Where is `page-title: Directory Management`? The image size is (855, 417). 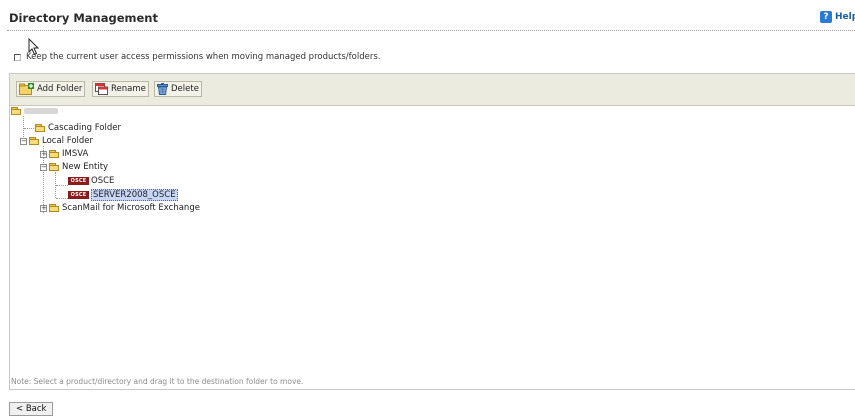 page-title: Directory Management is located at coordinates (83, 18).